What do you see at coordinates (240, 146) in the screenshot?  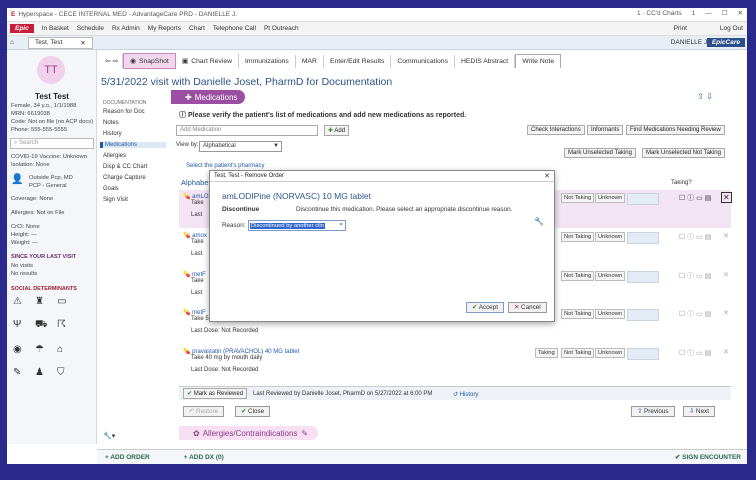 I see `view-by-select: Alphabetical ▼` at bounding box center [240, 146].